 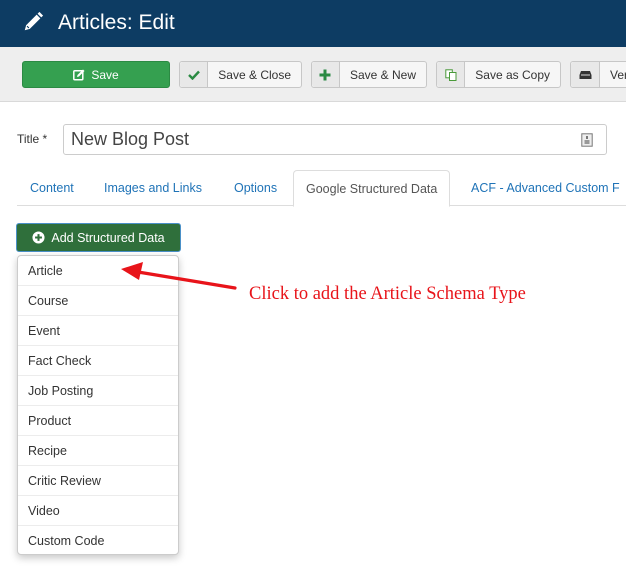 I want to click on save-as-copy-button: Save as Copy, so click(x=498, y=74).